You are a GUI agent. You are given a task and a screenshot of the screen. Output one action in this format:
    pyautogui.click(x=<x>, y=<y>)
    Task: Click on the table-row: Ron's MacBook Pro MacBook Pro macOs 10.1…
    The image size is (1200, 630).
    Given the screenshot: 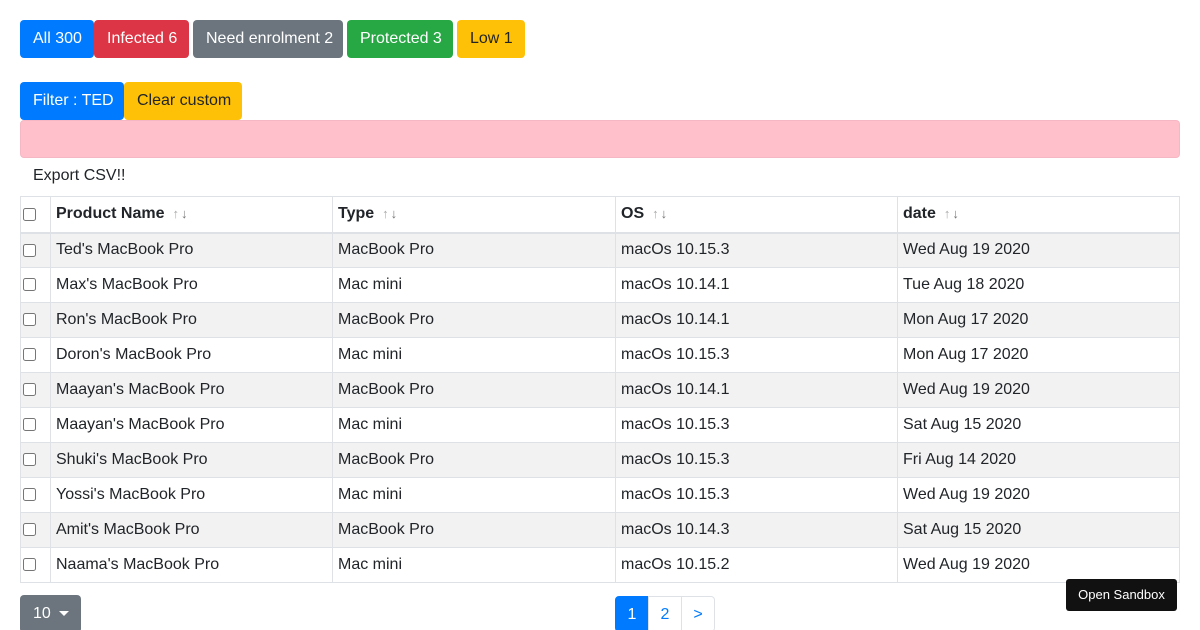 What is the action you would take?
    pyautogui.click(x=600, y=320)
    